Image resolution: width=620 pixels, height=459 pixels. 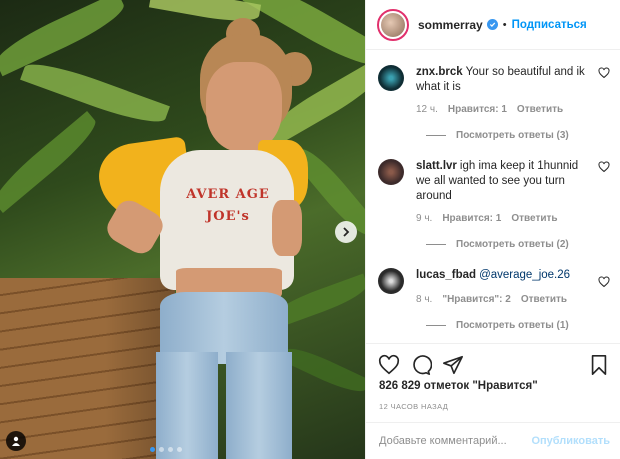 What do you see at coordinates (476, 299) in the screenshot?
I see `comment-likes: "Нравится": 2` at bounding box center [476, 299].